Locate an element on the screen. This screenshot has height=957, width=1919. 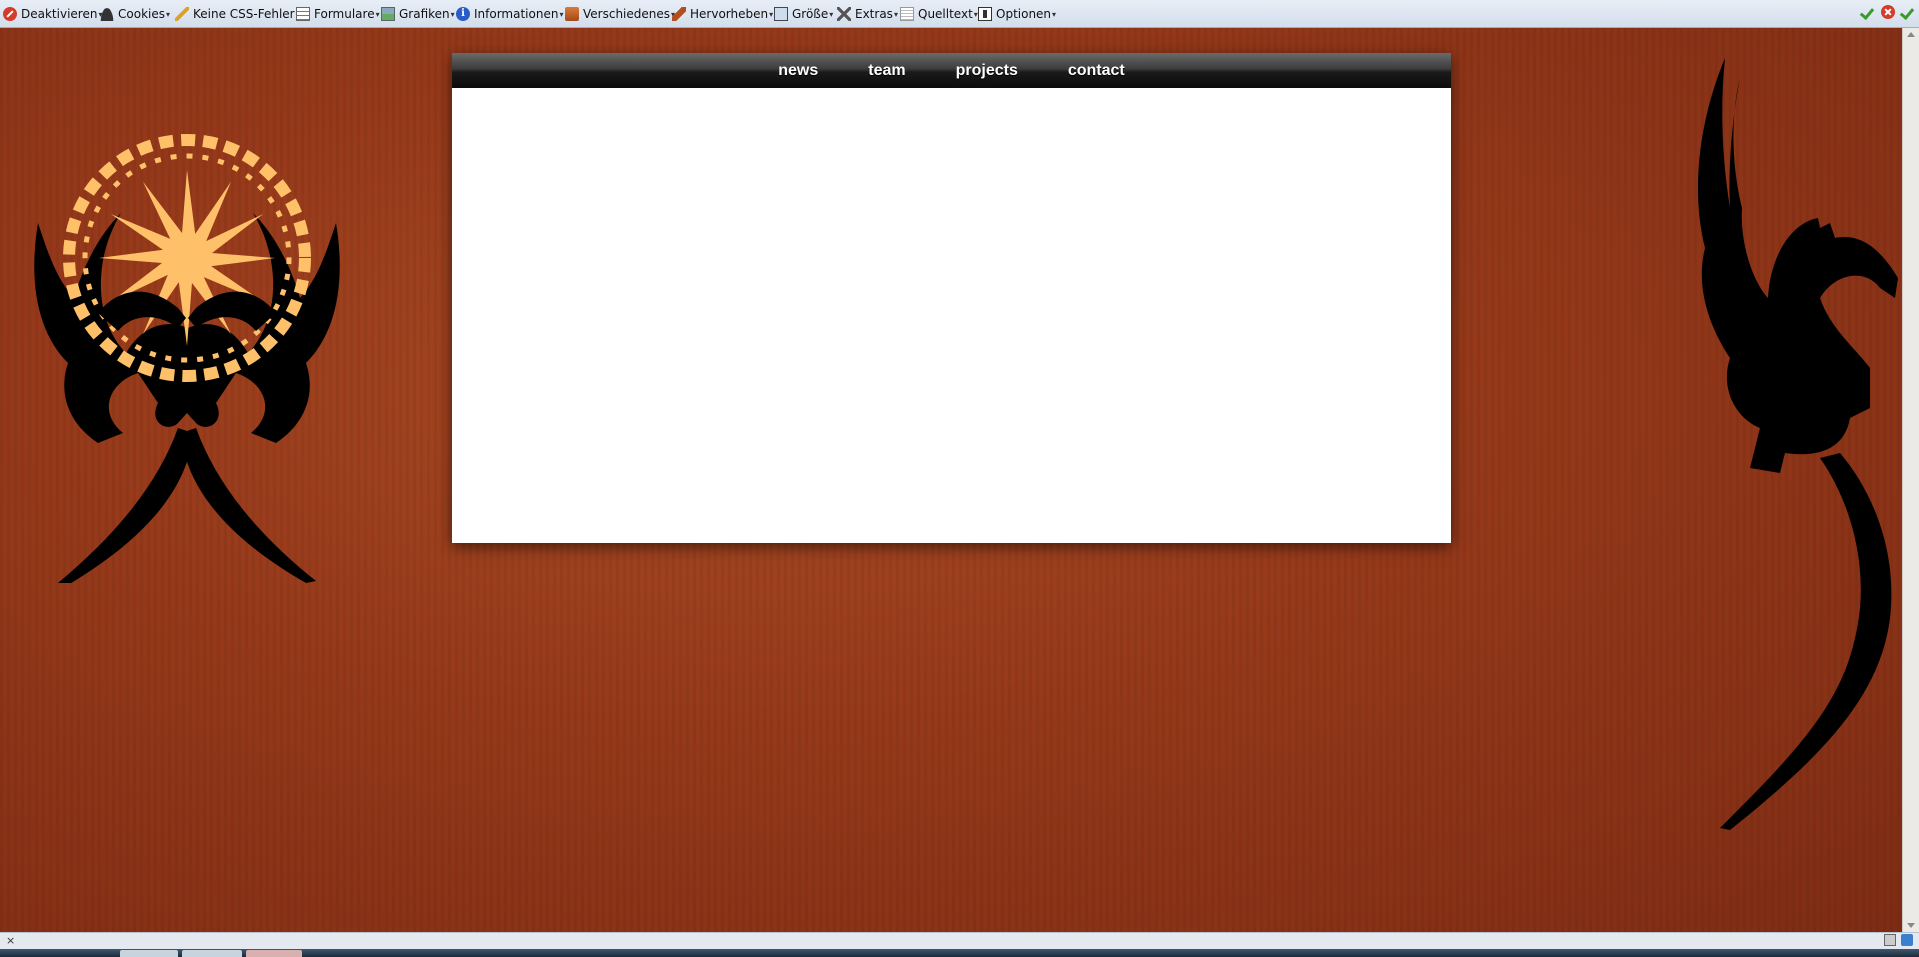
pencil-icon is located at coordinates (182, 14).